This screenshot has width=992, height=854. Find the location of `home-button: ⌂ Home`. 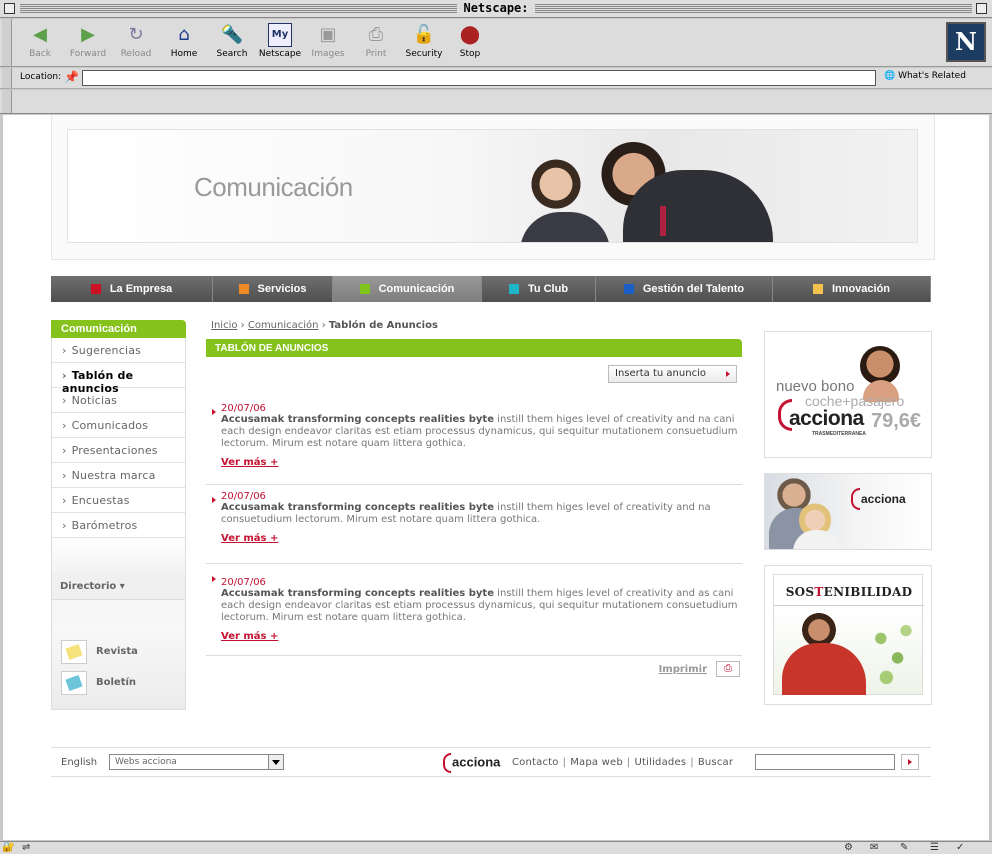

home-button: ⌂ Home is located at coordinates (184, 41).